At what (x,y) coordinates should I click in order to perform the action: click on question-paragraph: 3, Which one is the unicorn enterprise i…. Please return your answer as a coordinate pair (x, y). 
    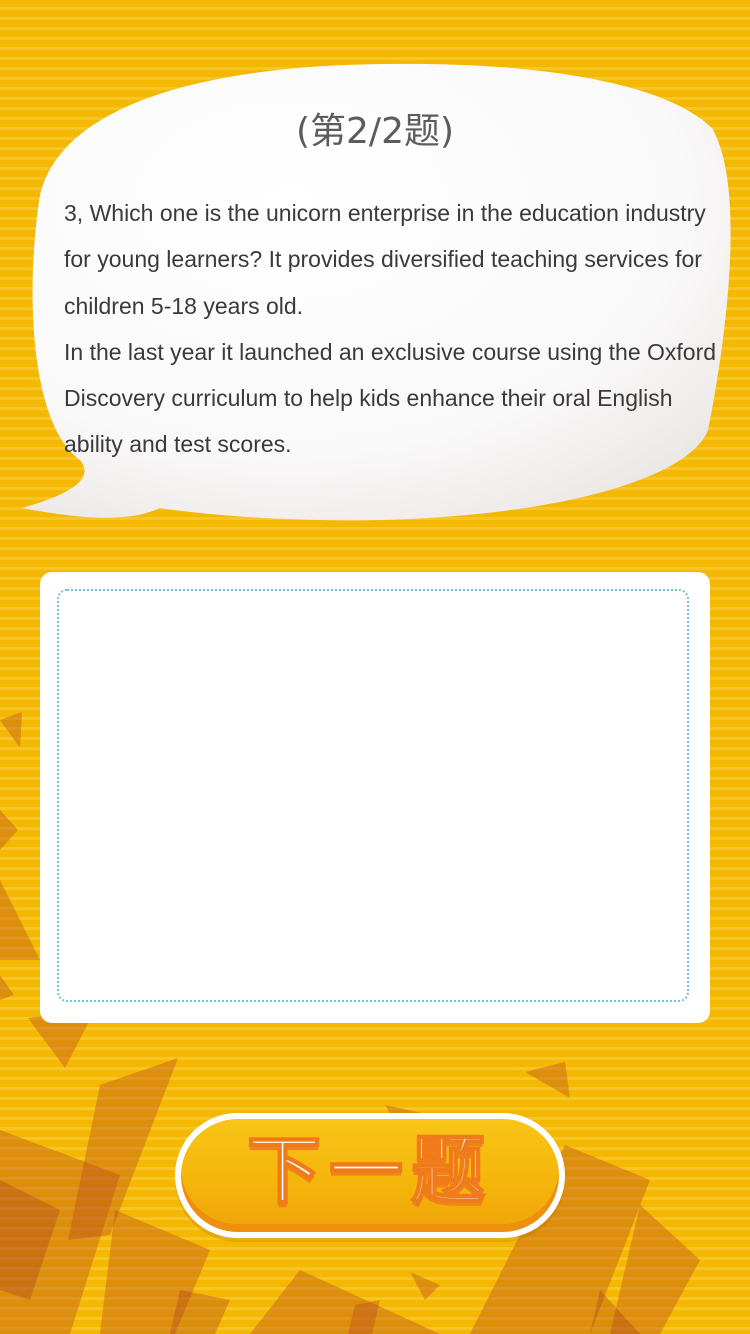
    Looking at the image, I should click on (385, 259).